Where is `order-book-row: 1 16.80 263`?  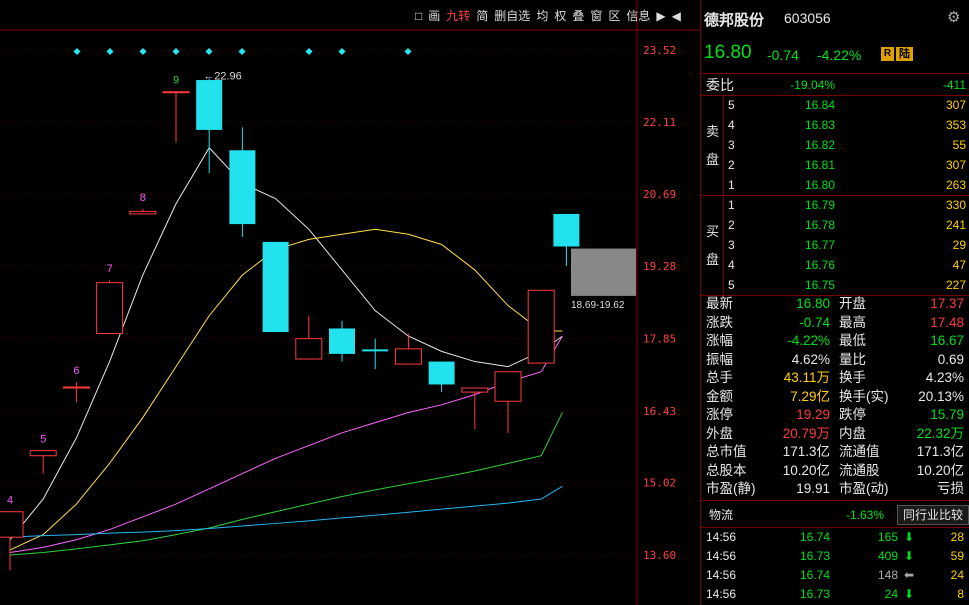 order-book-row: 1 16.80 263 is located at coordinates (835, 185).